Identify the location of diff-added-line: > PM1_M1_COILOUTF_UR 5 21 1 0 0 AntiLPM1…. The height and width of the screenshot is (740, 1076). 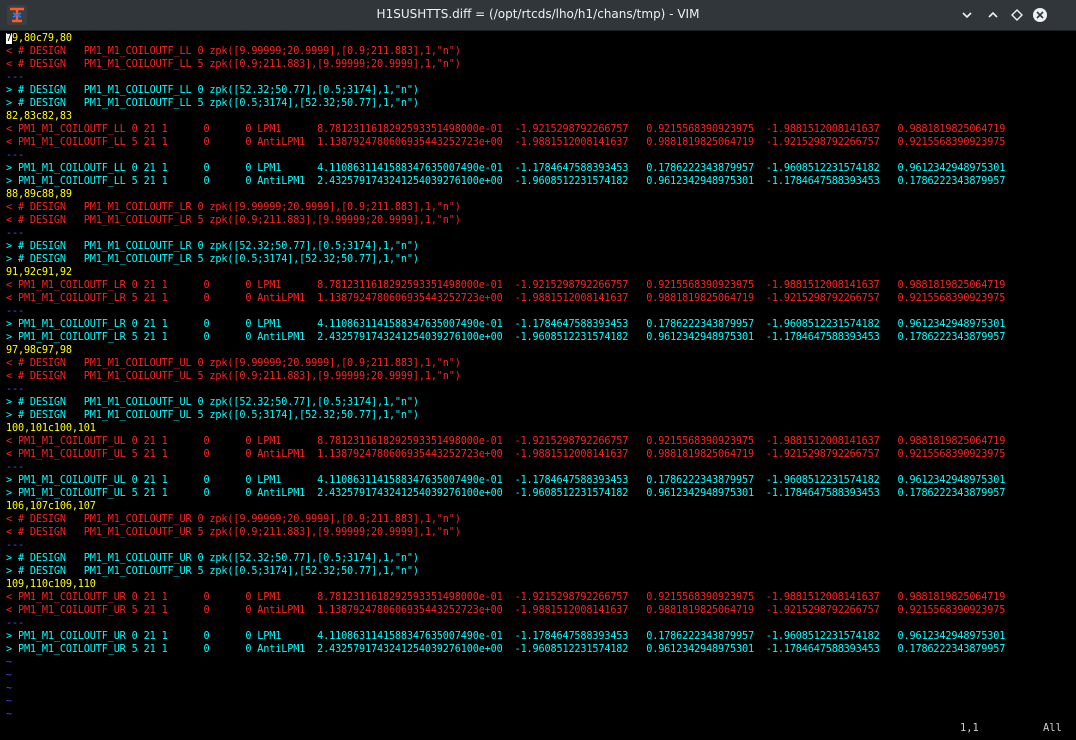
(505, 649).